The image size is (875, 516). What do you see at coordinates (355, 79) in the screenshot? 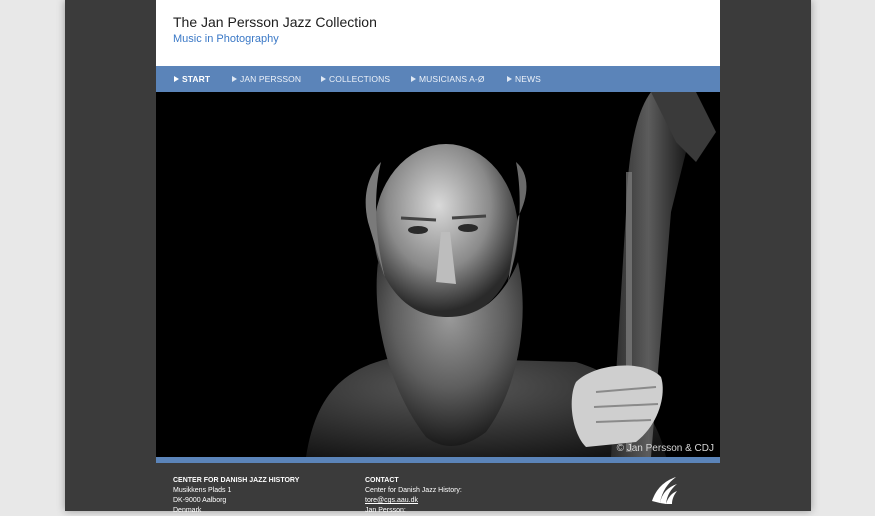
I see `nav-item-collections: Collections` at bounding box center [355, 79].